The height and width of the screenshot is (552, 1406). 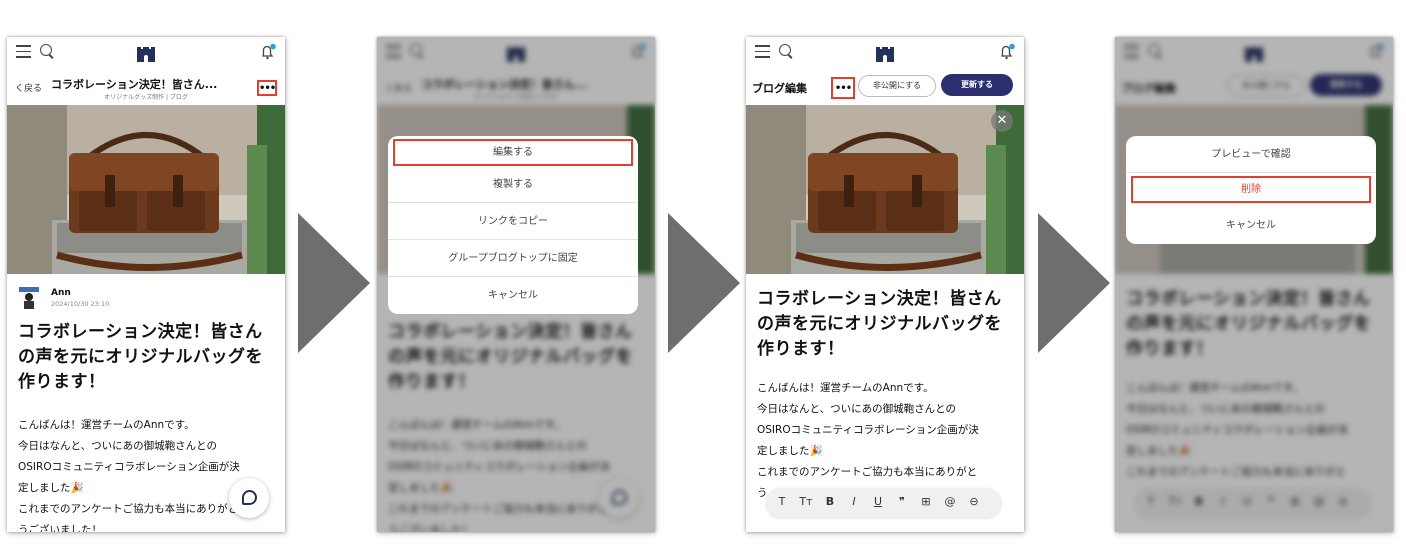 What do you see at coordinates (868, 430) in the screenshot?
I see `editor-body-line: OSIROコミュニティコラボレーション企画が決` at bounding box center [868, 430].